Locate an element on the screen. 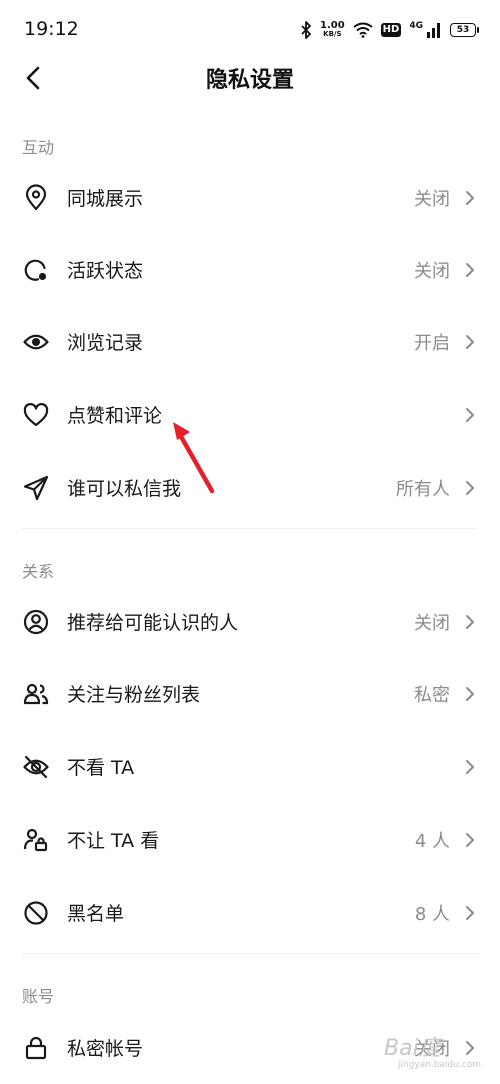 Image resolution: width=500 pixels, height=1084 pixels. row-value: 私密 is located at coordinates (432, 695).